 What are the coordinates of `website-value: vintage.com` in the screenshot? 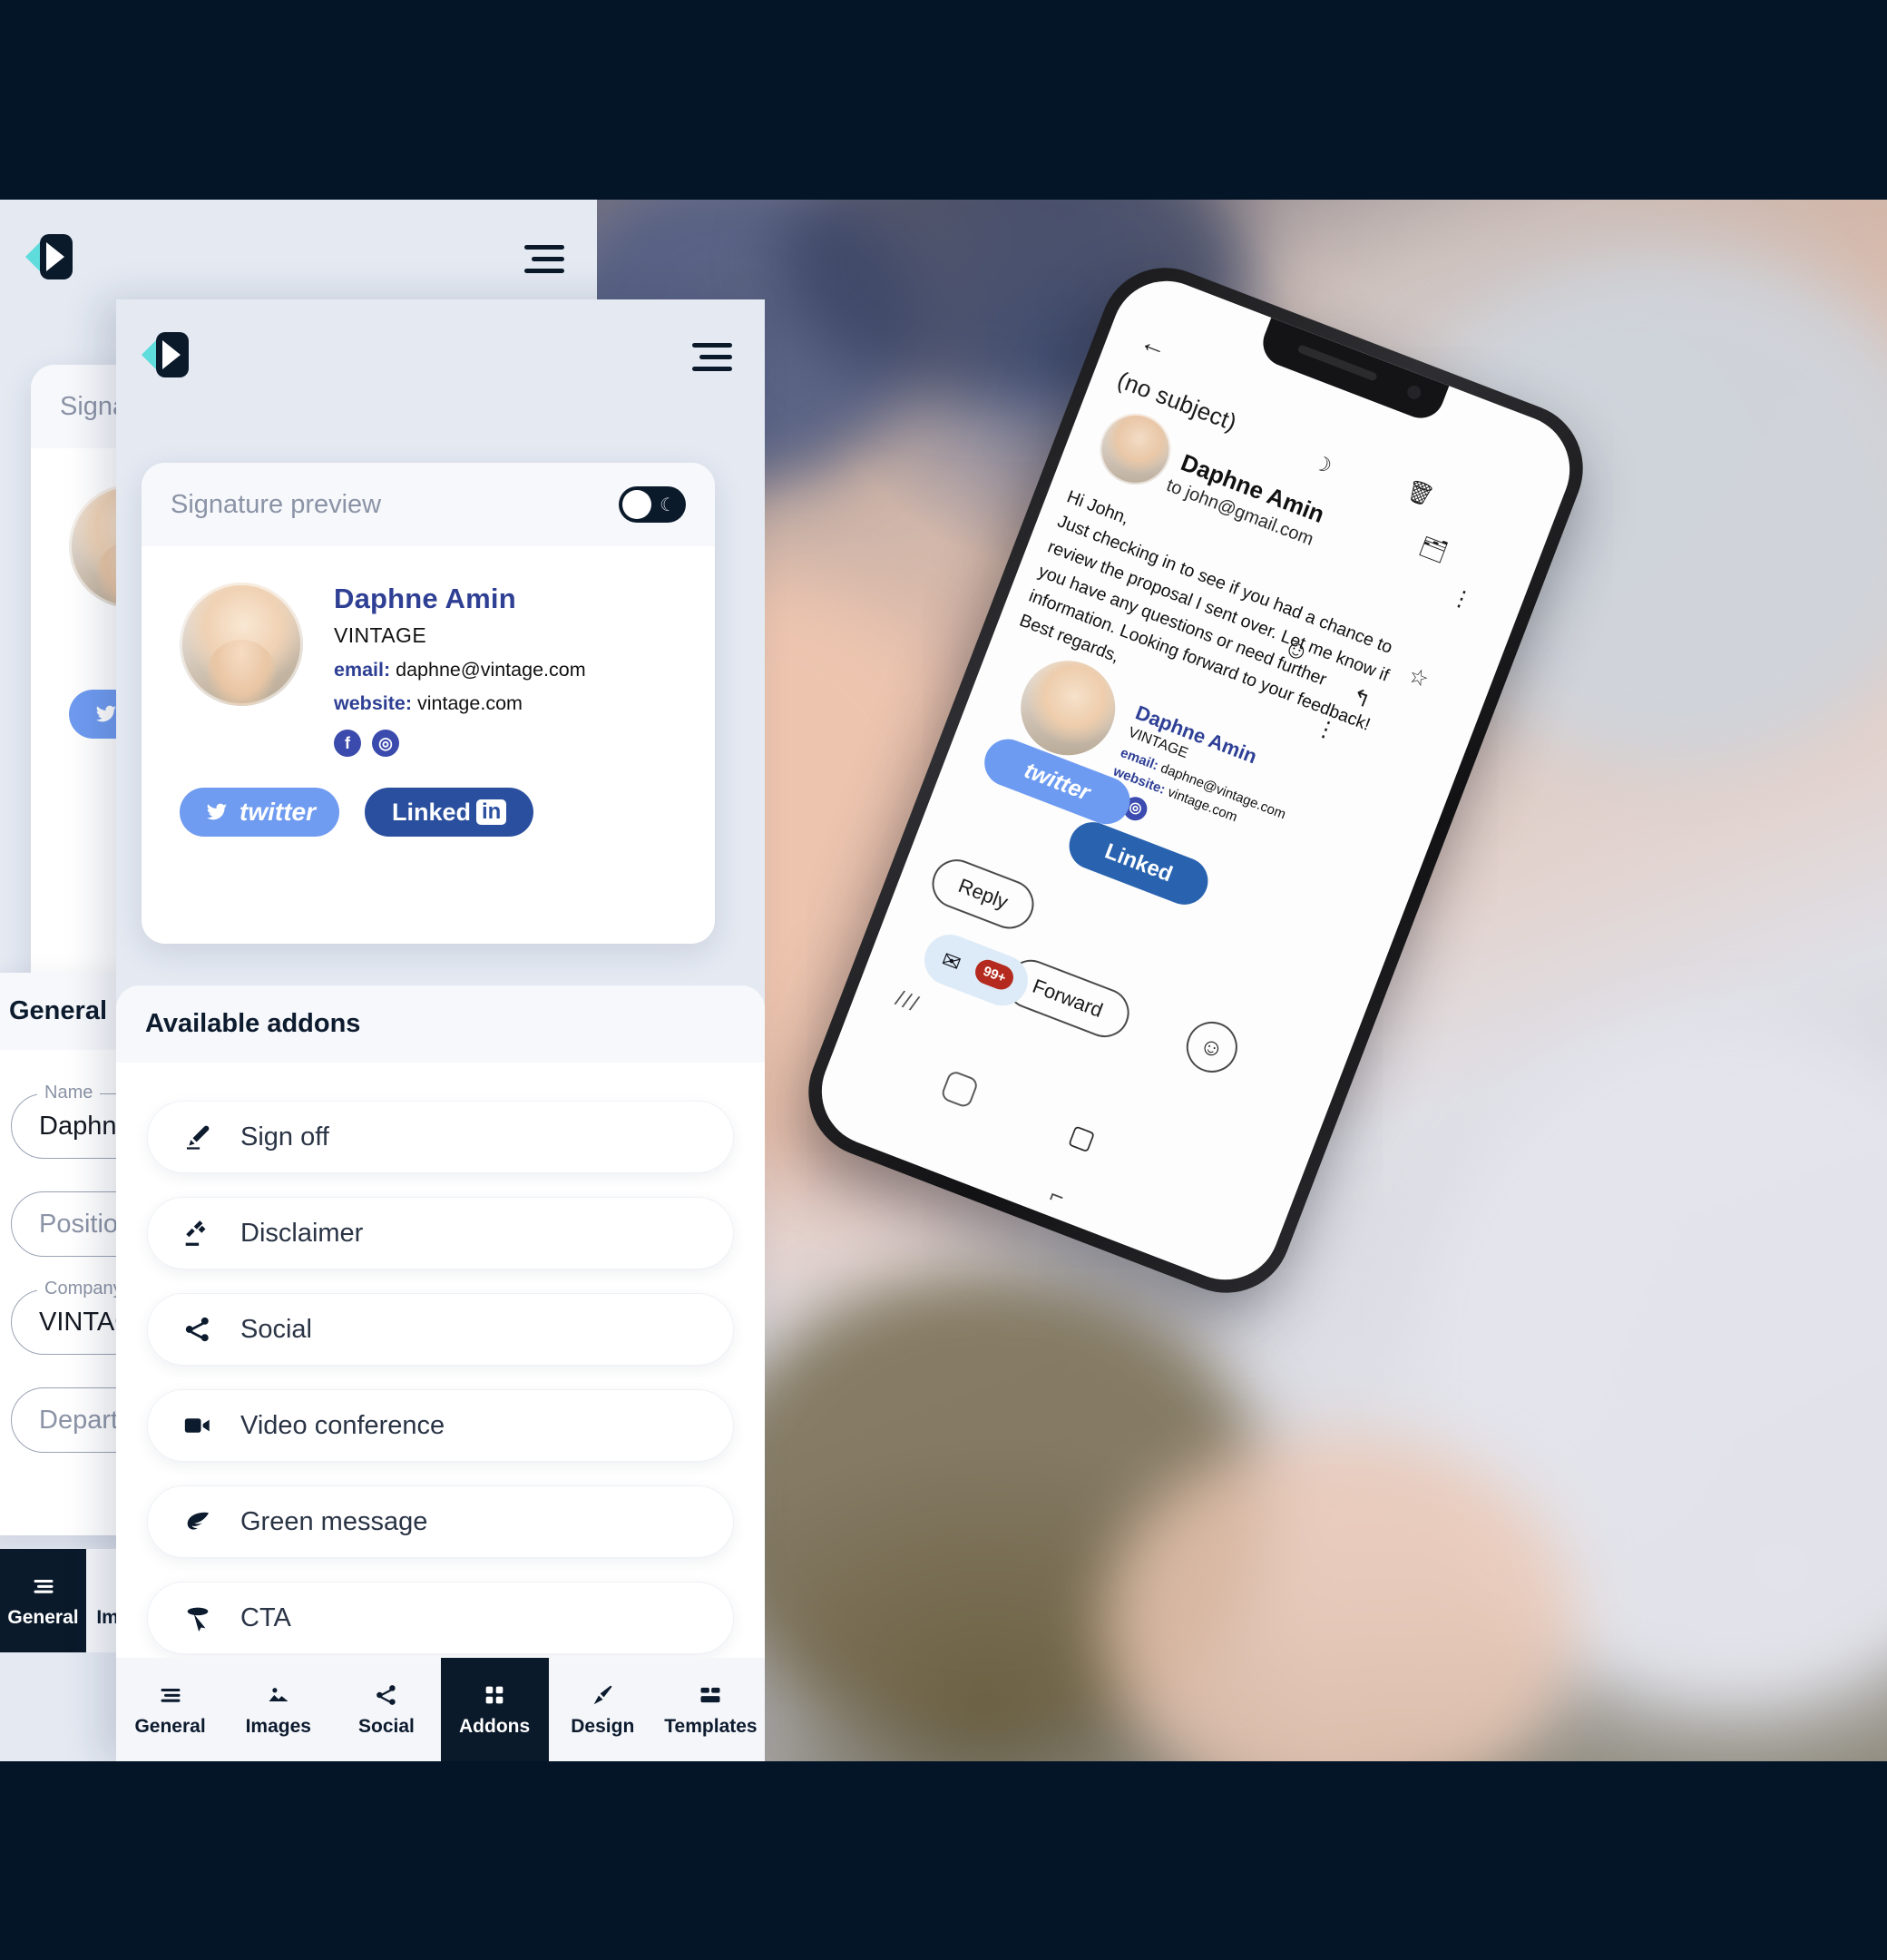 It's located at (470, 703).